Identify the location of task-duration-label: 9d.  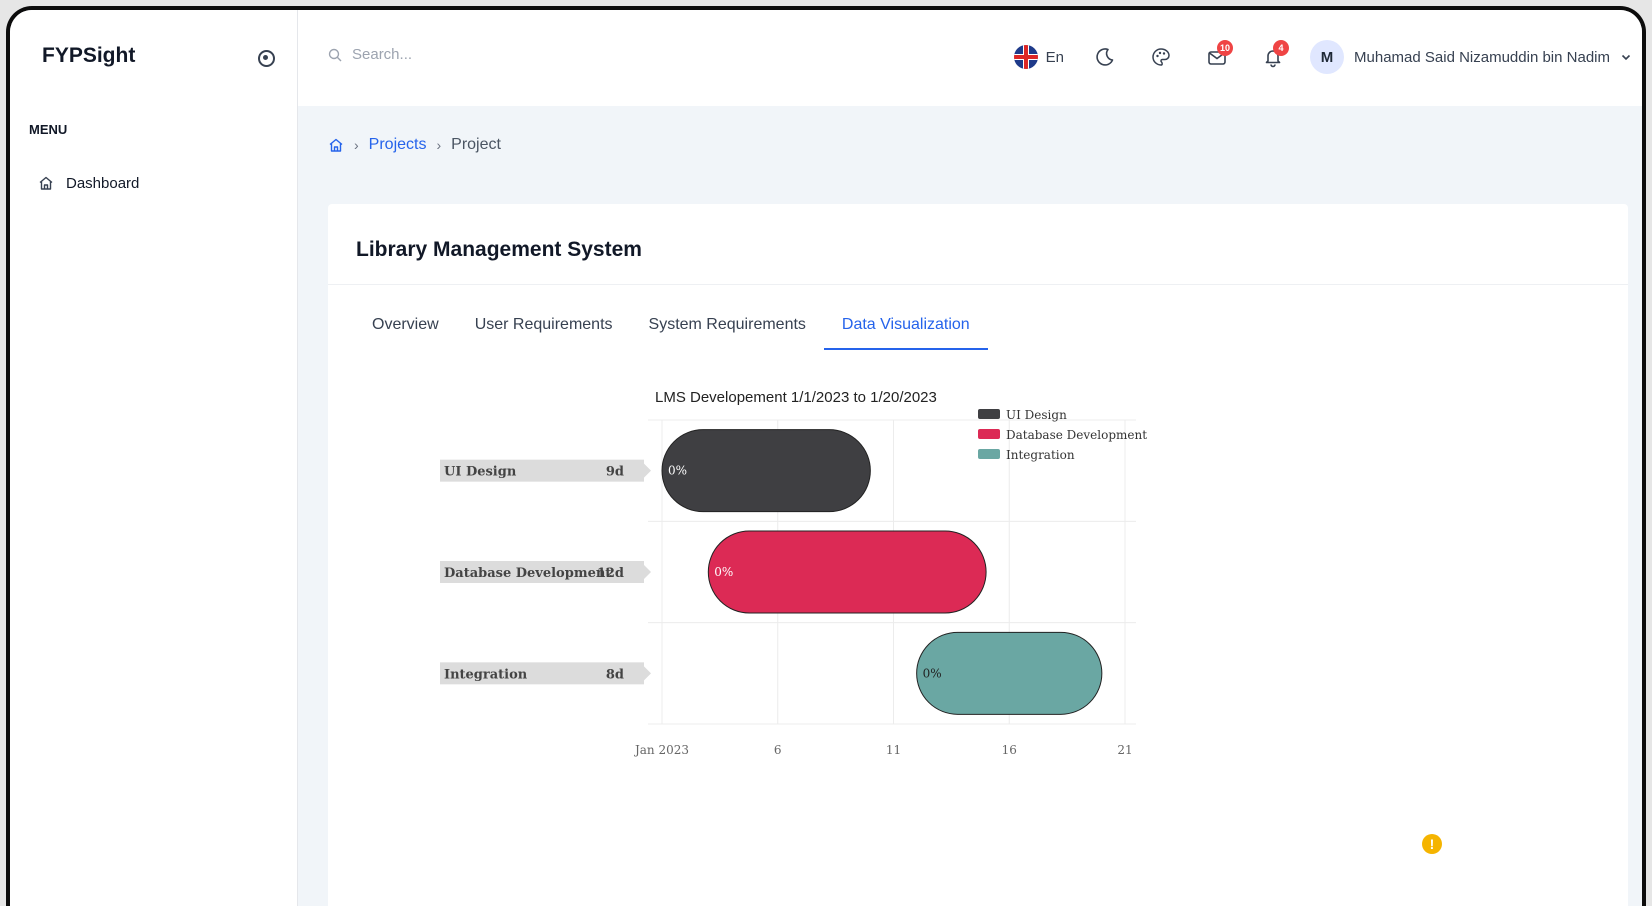
(615, 472).